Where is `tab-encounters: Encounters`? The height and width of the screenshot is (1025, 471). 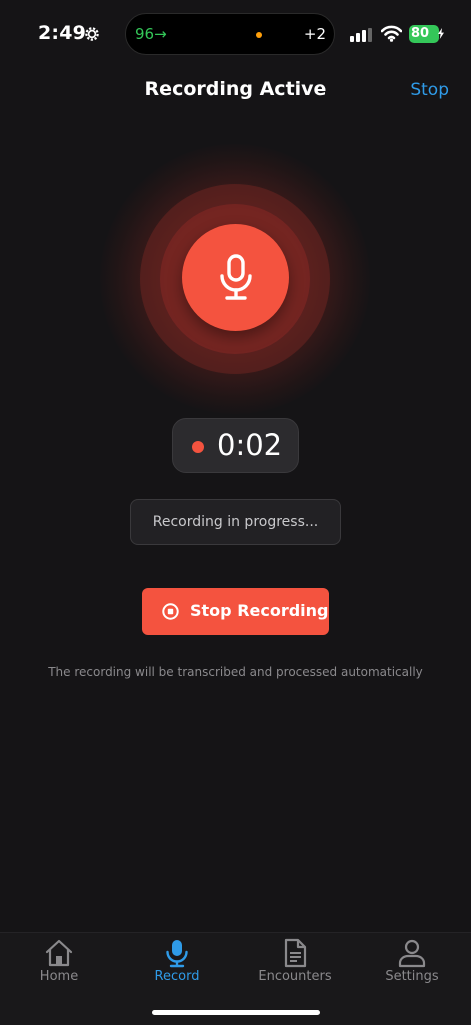
tab-encounters: Encounters is located at coordinates (295, 963).